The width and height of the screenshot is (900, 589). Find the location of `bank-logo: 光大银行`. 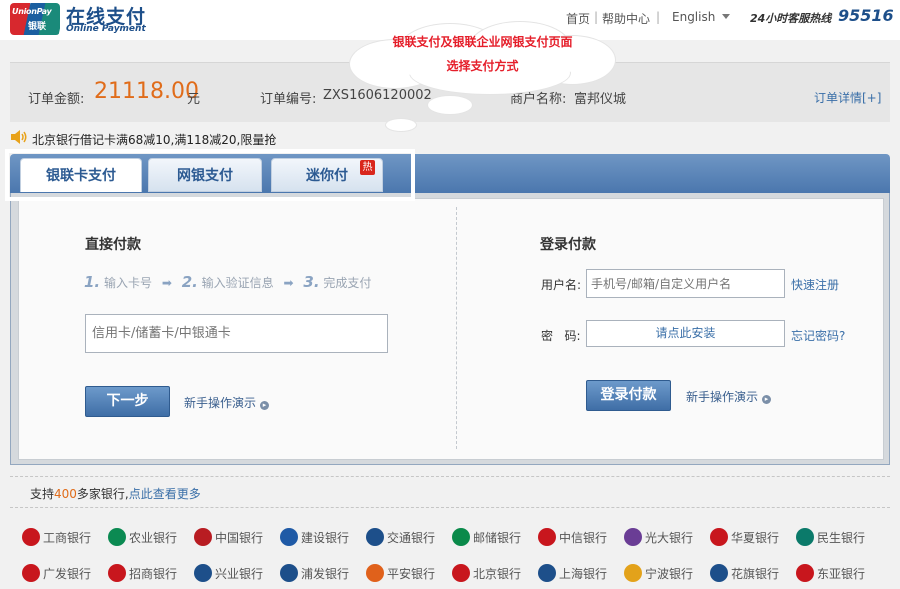

bank-logo: 光大银行 is located at coordinates (658, 538).